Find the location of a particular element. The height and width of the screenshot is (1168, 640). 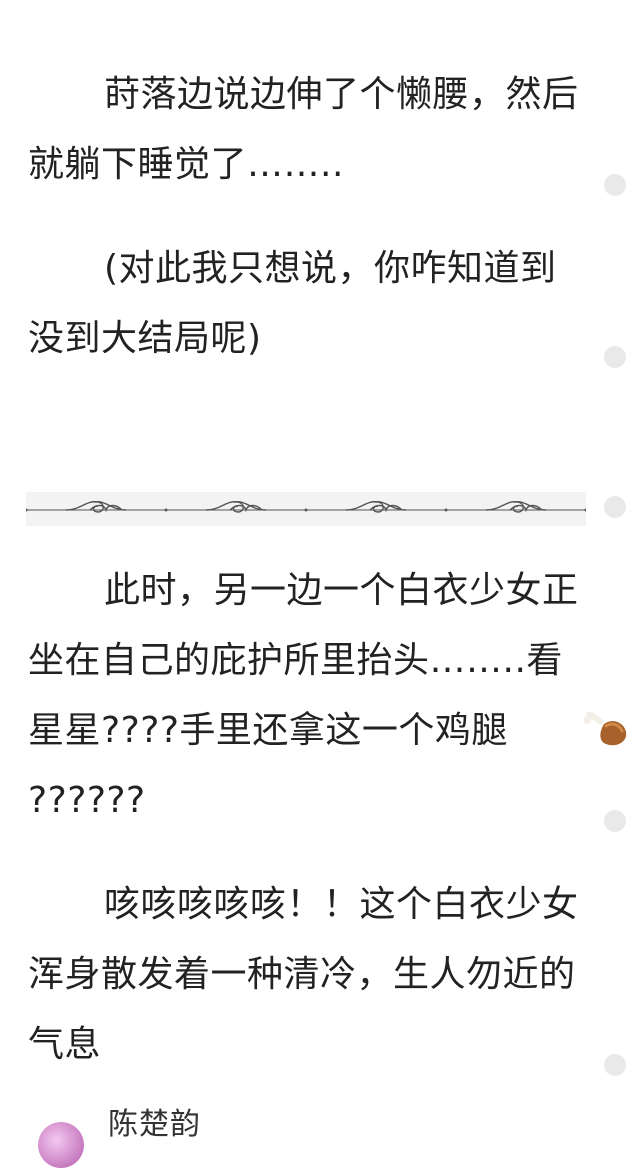

paragraph-1: 莳落边说边伸了个懒腰，然后就躺下睡觉了…….. is located at coordinates (308, 130).